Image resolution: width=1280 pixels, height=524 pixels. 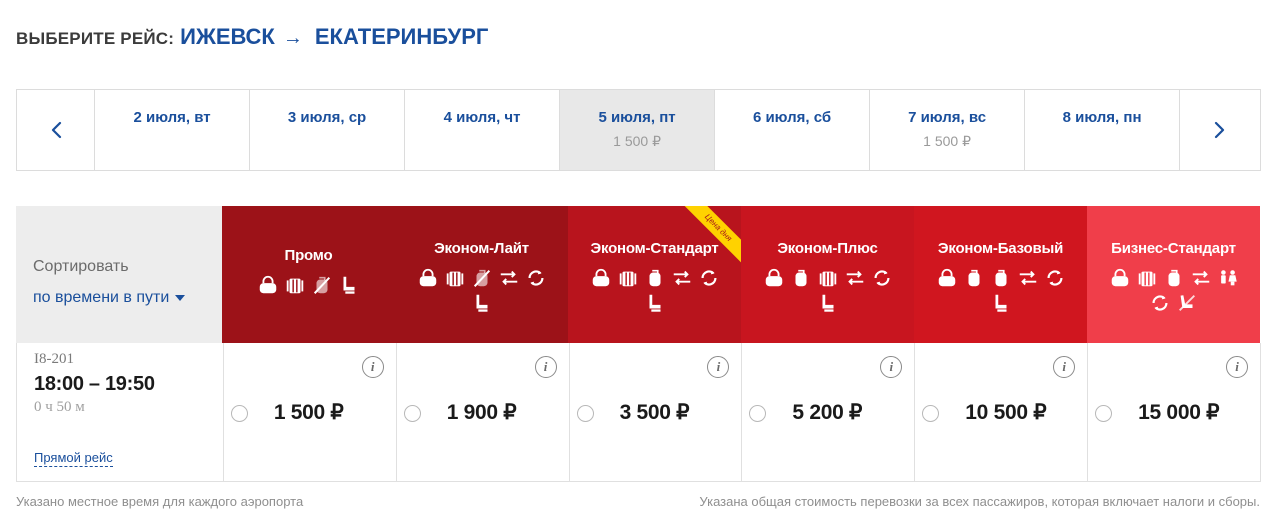 I want to click on fare-price-option: i 1 900 ₽, so click(x=482, y=412).